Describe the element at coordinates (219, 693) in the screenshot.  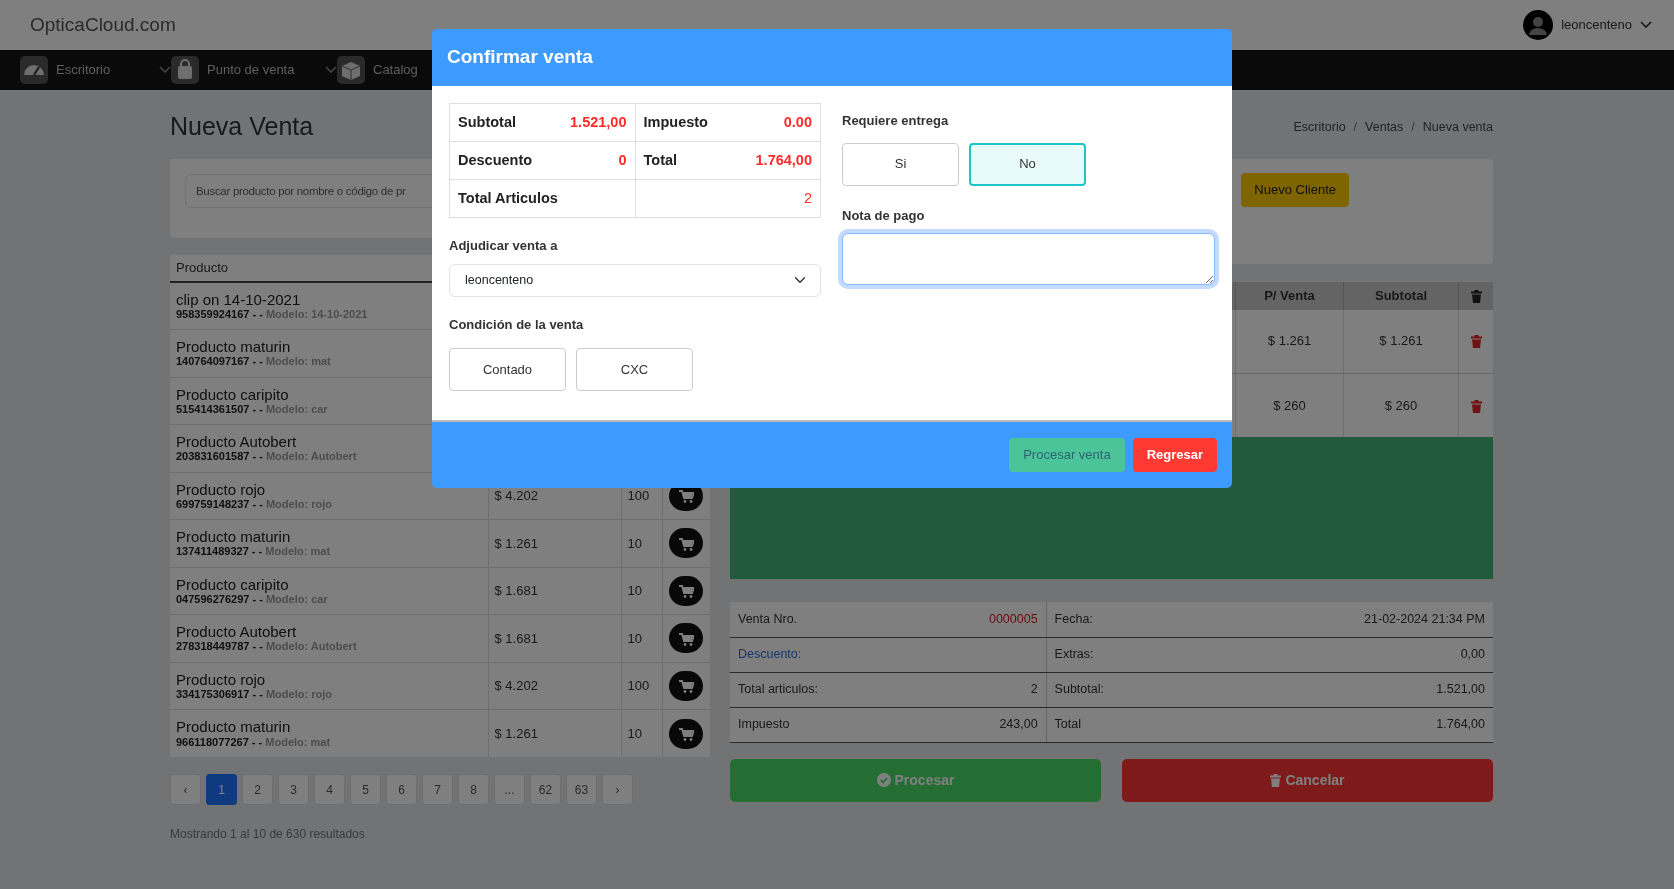
I see `product-code: 334175306917 - -` at that location.